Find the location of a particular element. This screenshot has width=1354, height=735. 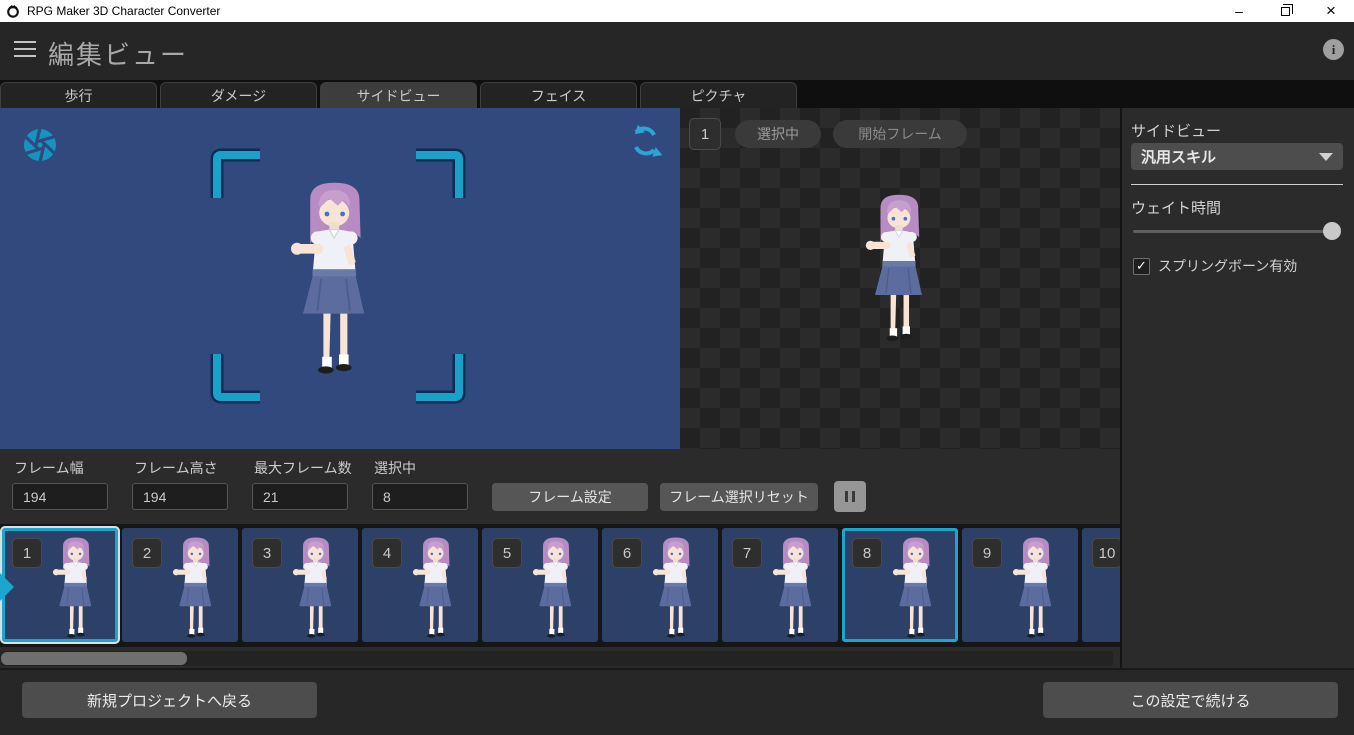

tab-face: フェイス is located at coordinates (558, 95).